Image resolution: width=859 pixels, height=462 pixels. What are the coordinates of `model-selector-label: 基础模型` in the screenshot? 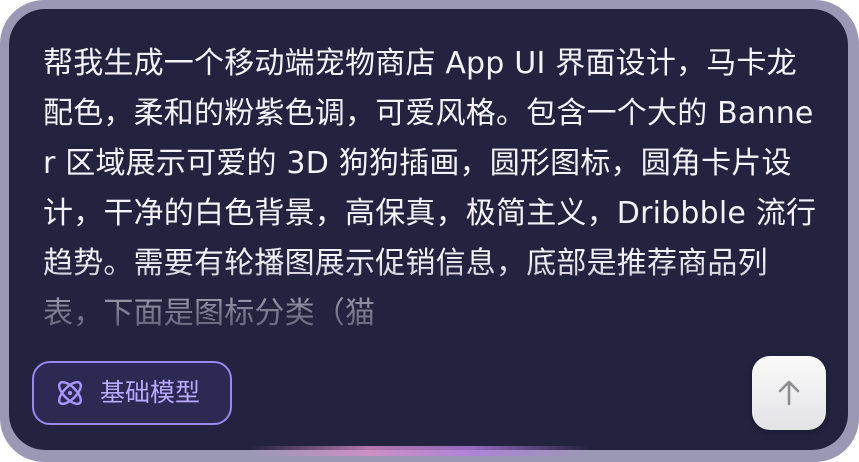 It's located at (150, 392).